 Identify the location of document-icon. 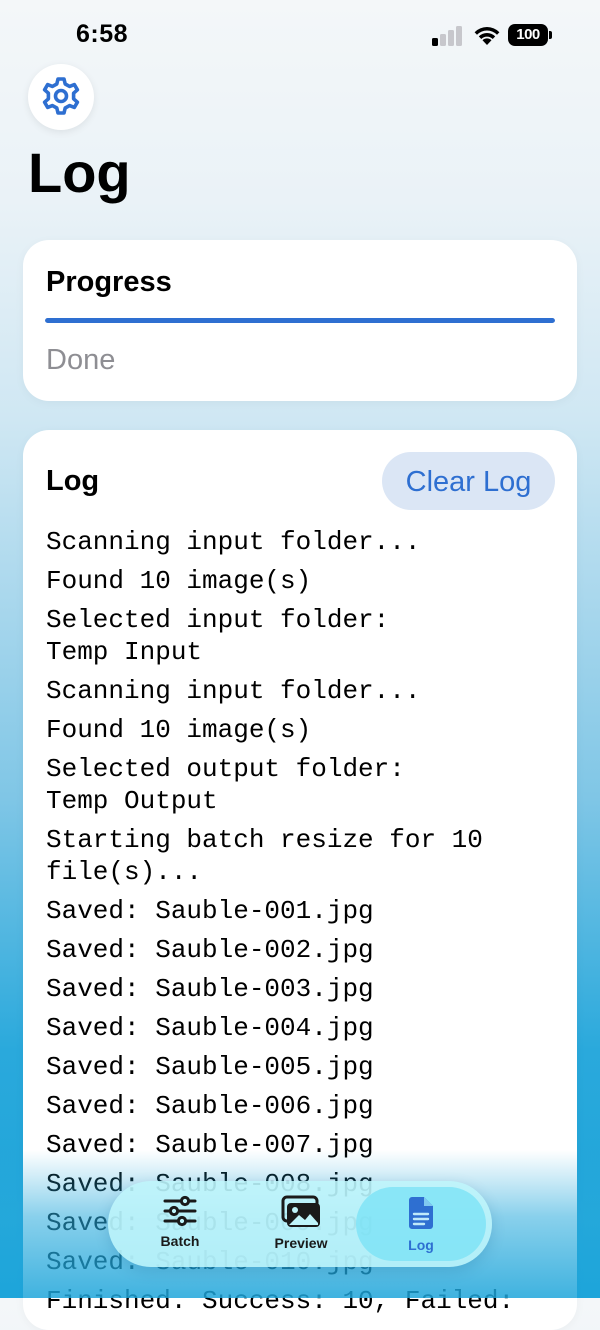
(421, 1213).